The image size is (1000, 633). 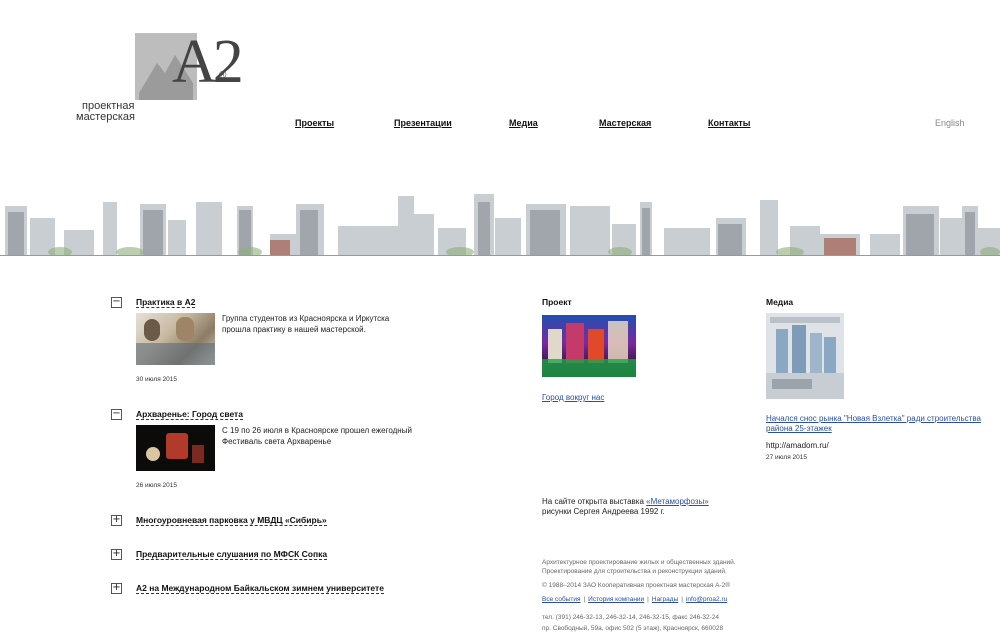 What do you see at coordinates (423, 123) in the screenshot?
I see `nav-presentations: Презентации` at bounding box center [423, 123].